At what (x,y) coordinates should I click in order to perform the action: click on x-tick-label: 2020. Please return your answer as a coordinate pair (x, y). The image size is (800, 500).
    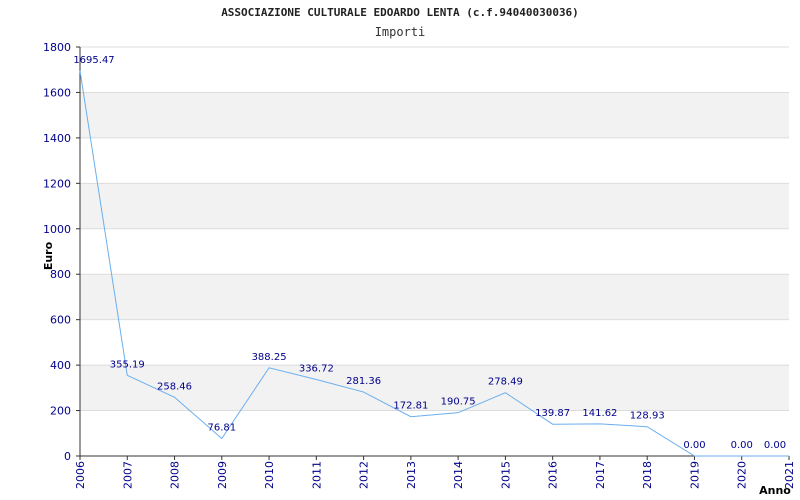
    Looking at the image, I should click on (742, 475).